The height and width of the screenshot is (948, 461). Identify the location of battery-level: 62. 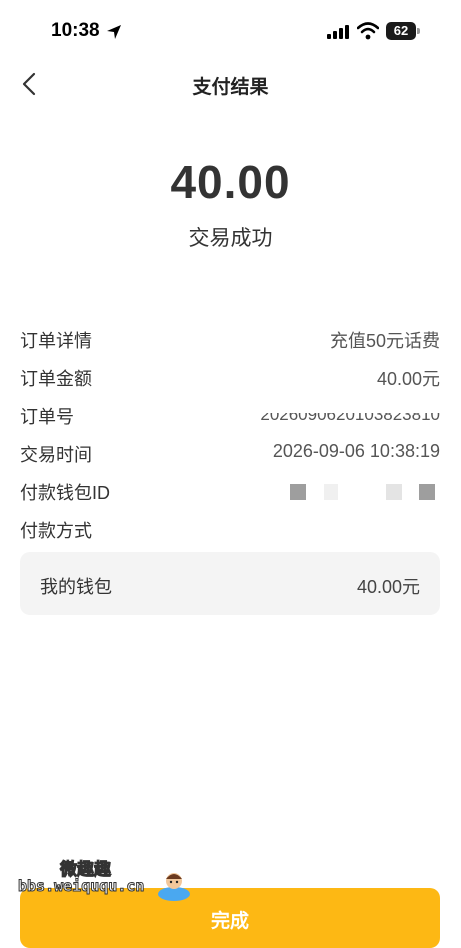
(401, 31).